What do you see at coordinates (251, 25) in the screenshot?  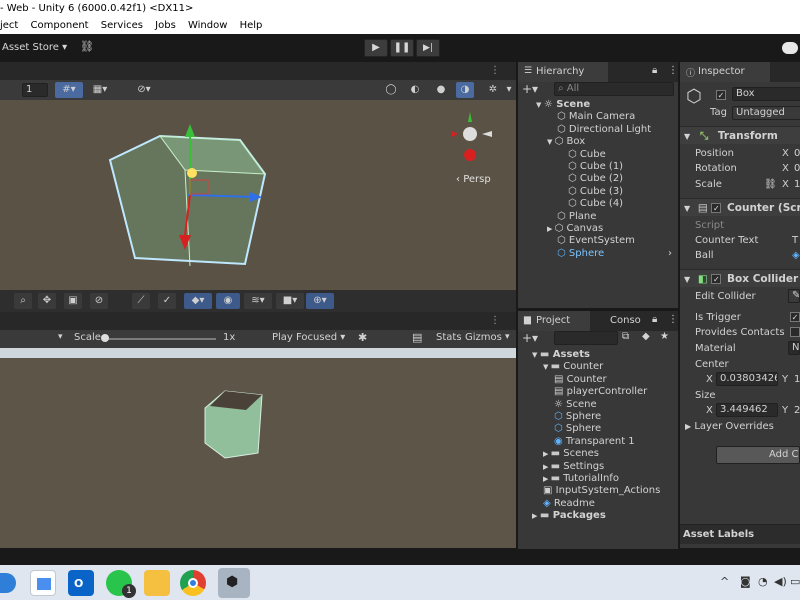 I see `menu-item-help: Help` at bounding box center [251, 25].